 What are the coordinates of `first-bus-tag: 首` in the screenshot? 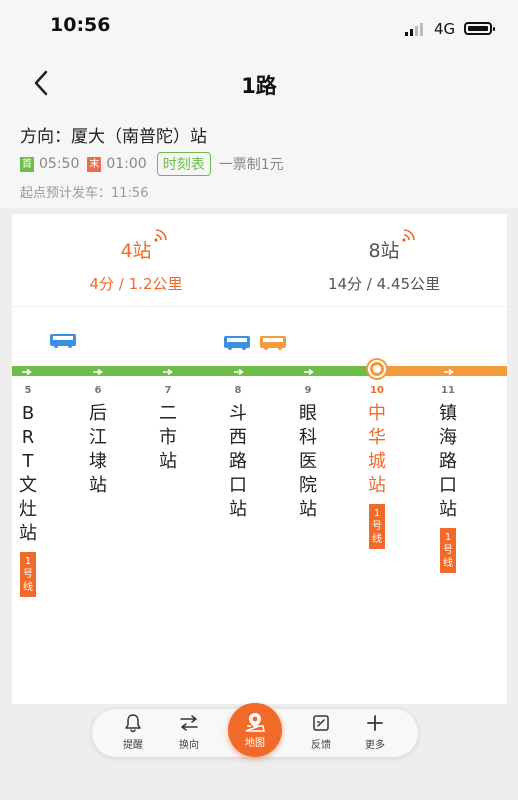 It's located at (27, 164).